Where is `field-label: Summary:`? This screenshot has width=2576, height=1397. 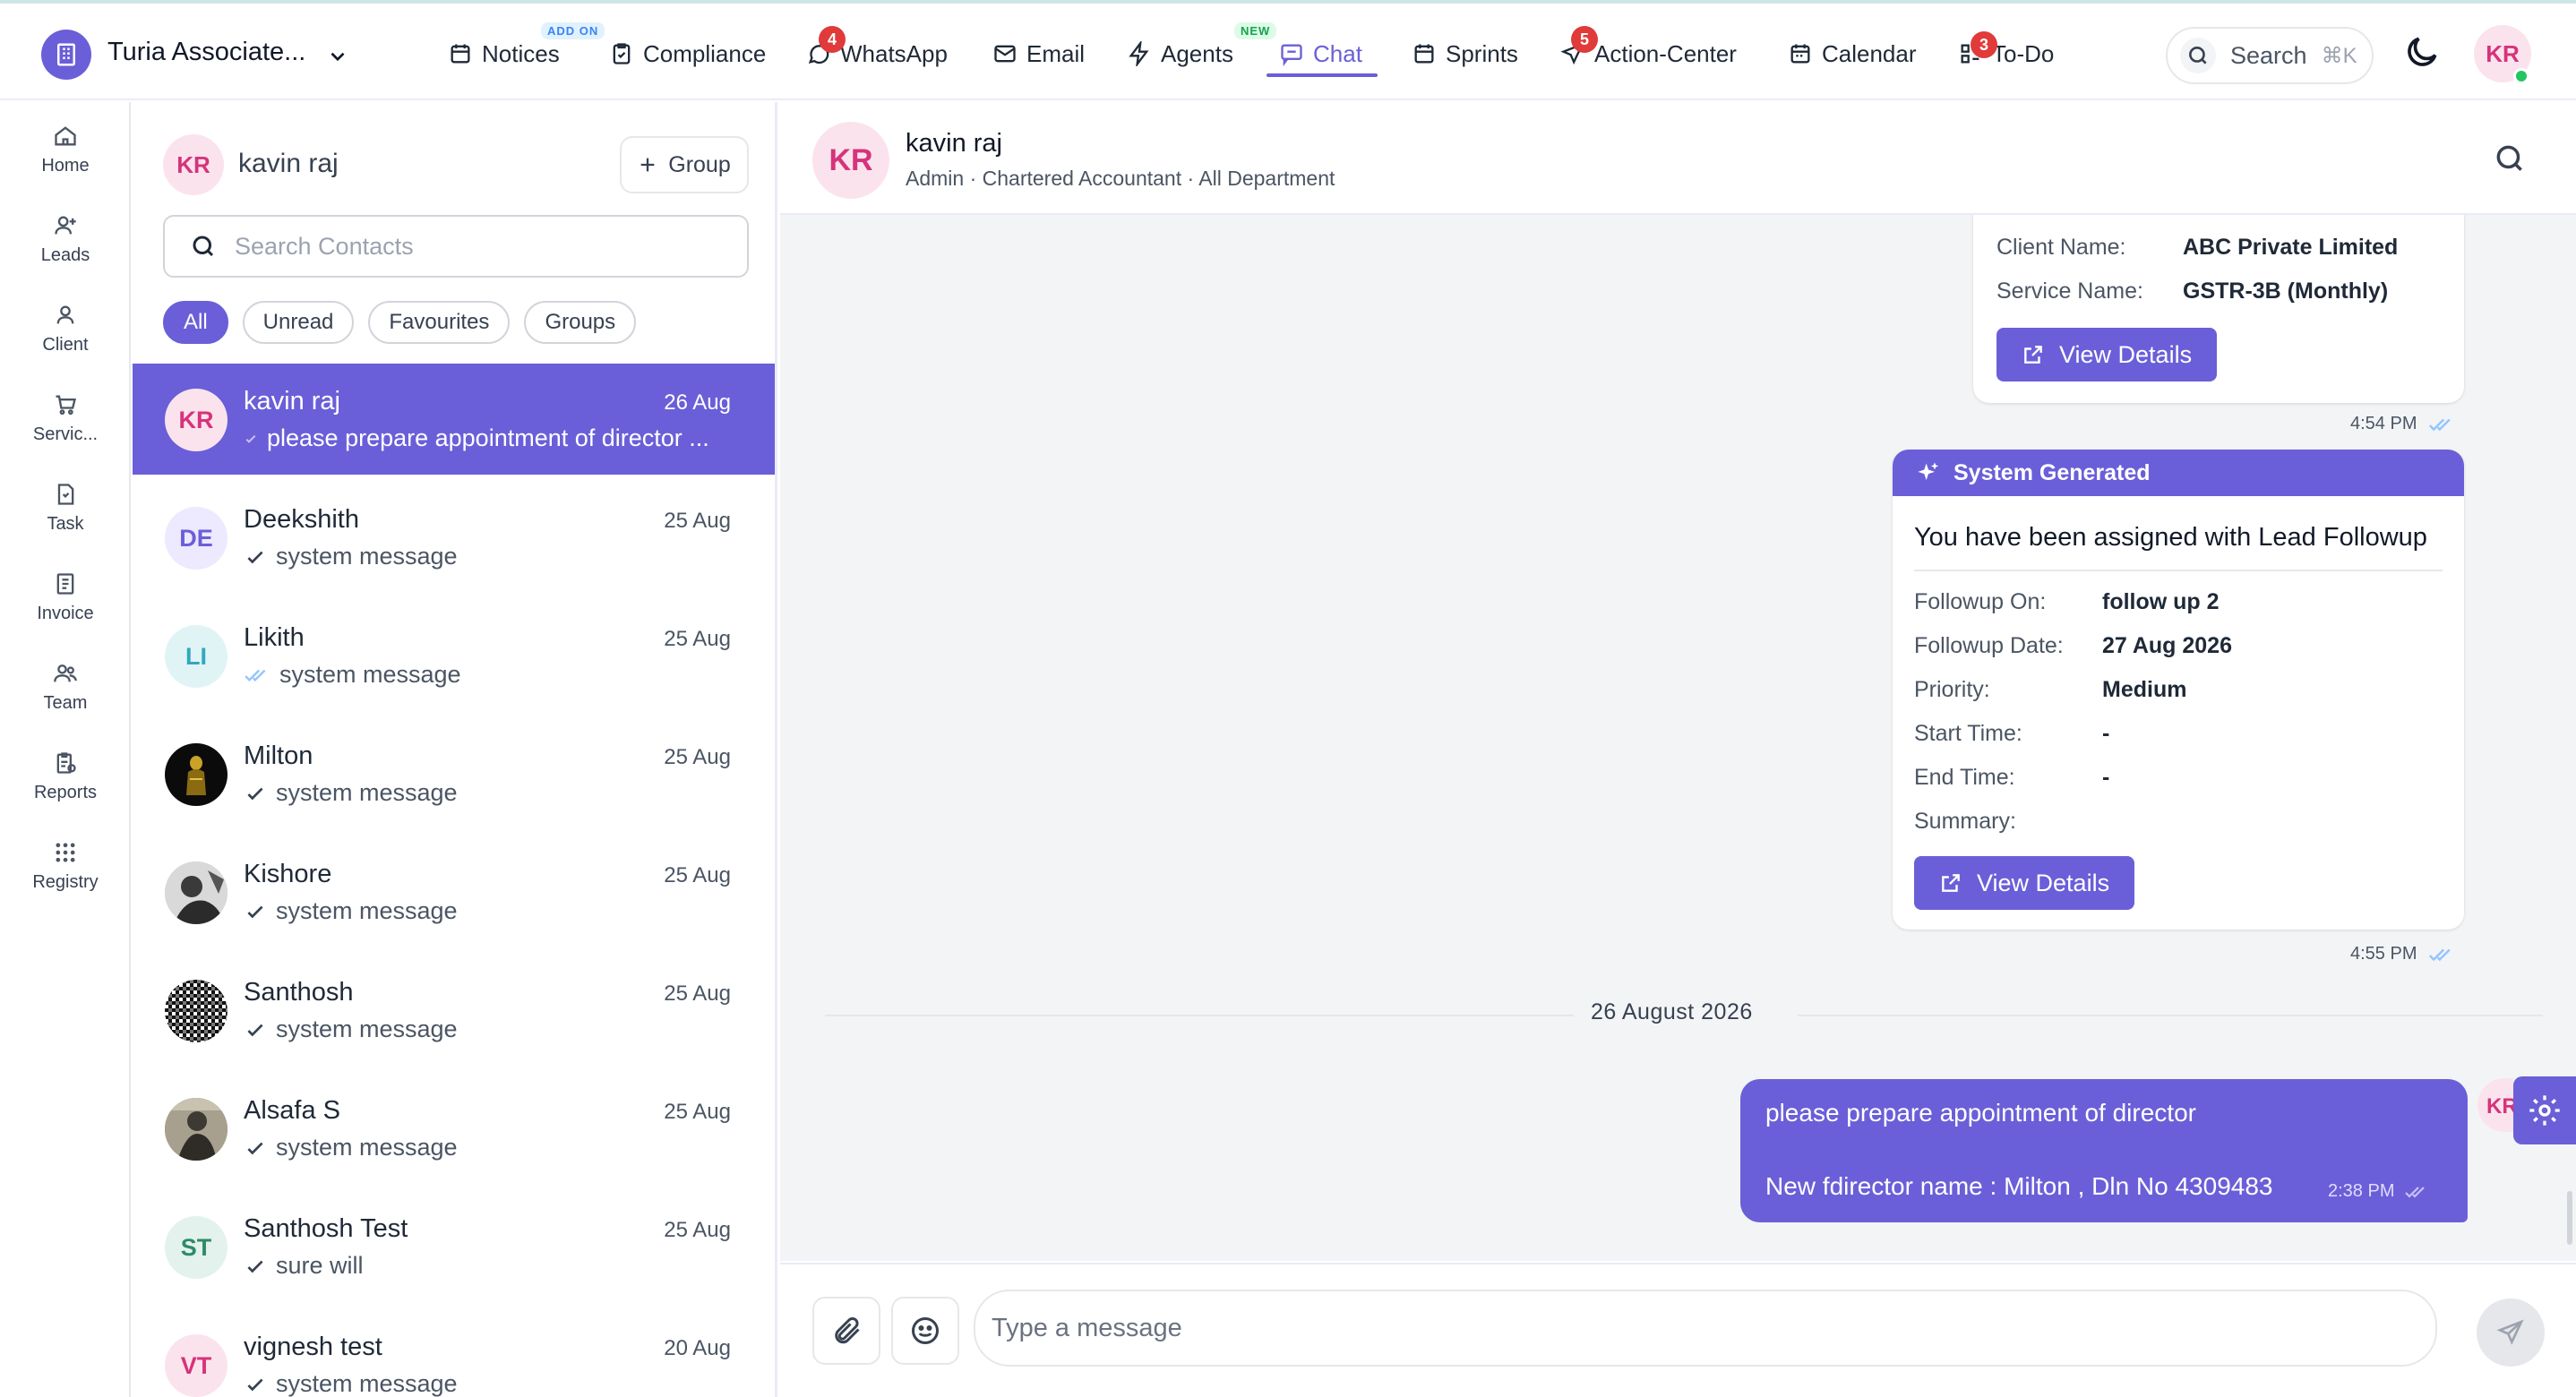
field-label: Summary: is located at coordinates (1965, 821).